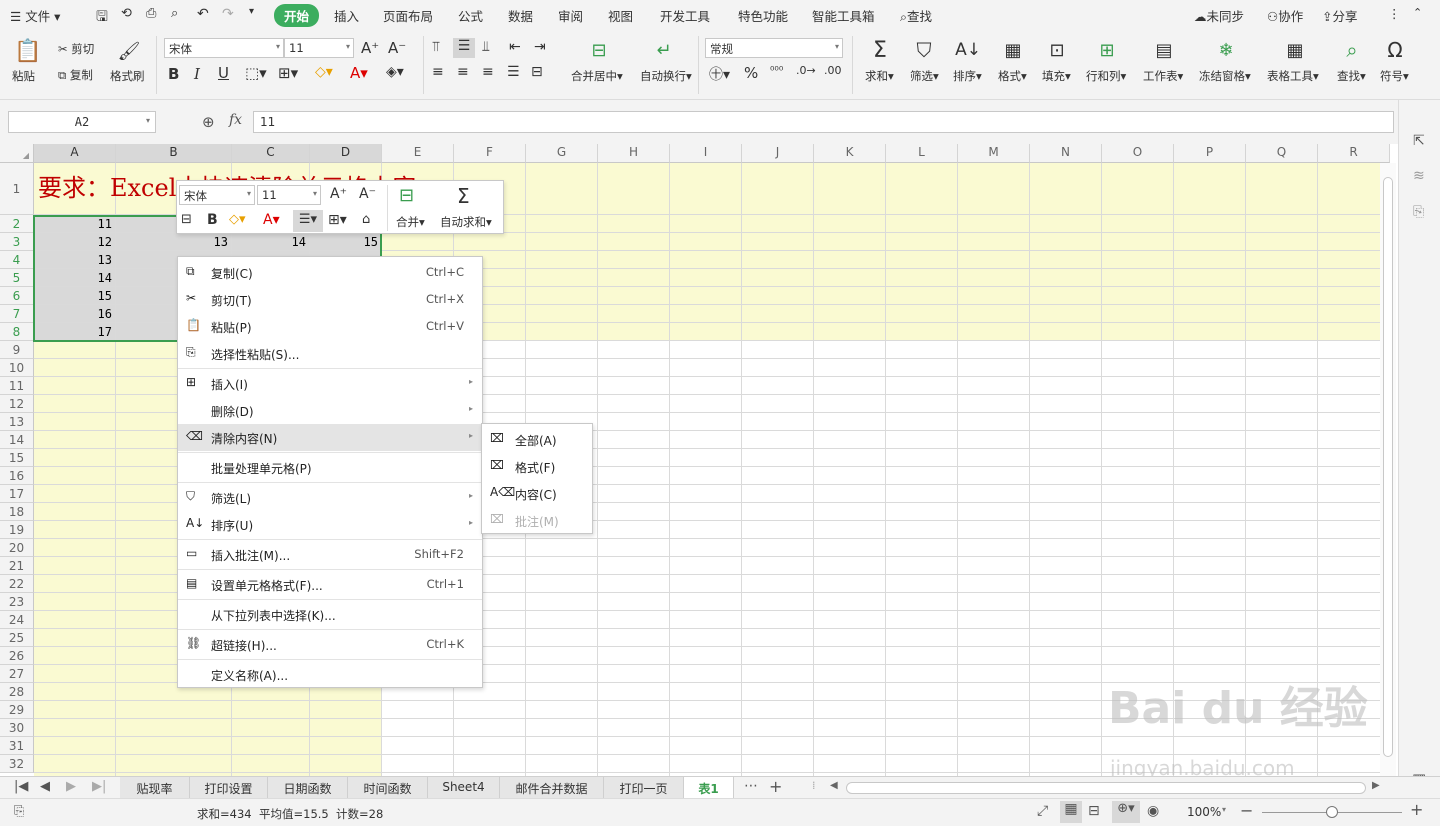 Image resolution: width=1440 pixels, height=826 pixels. Describe the element at coordinates (17, 674) in the screenshot. I see `row-header-27: 27` at that location.